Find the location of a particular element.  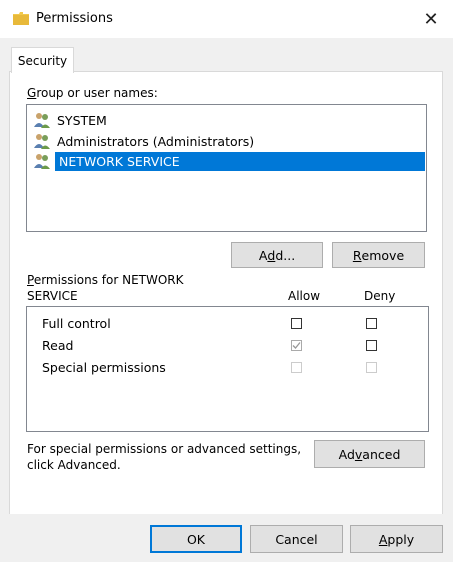

folder-icon is located at coordinates (21, 18).